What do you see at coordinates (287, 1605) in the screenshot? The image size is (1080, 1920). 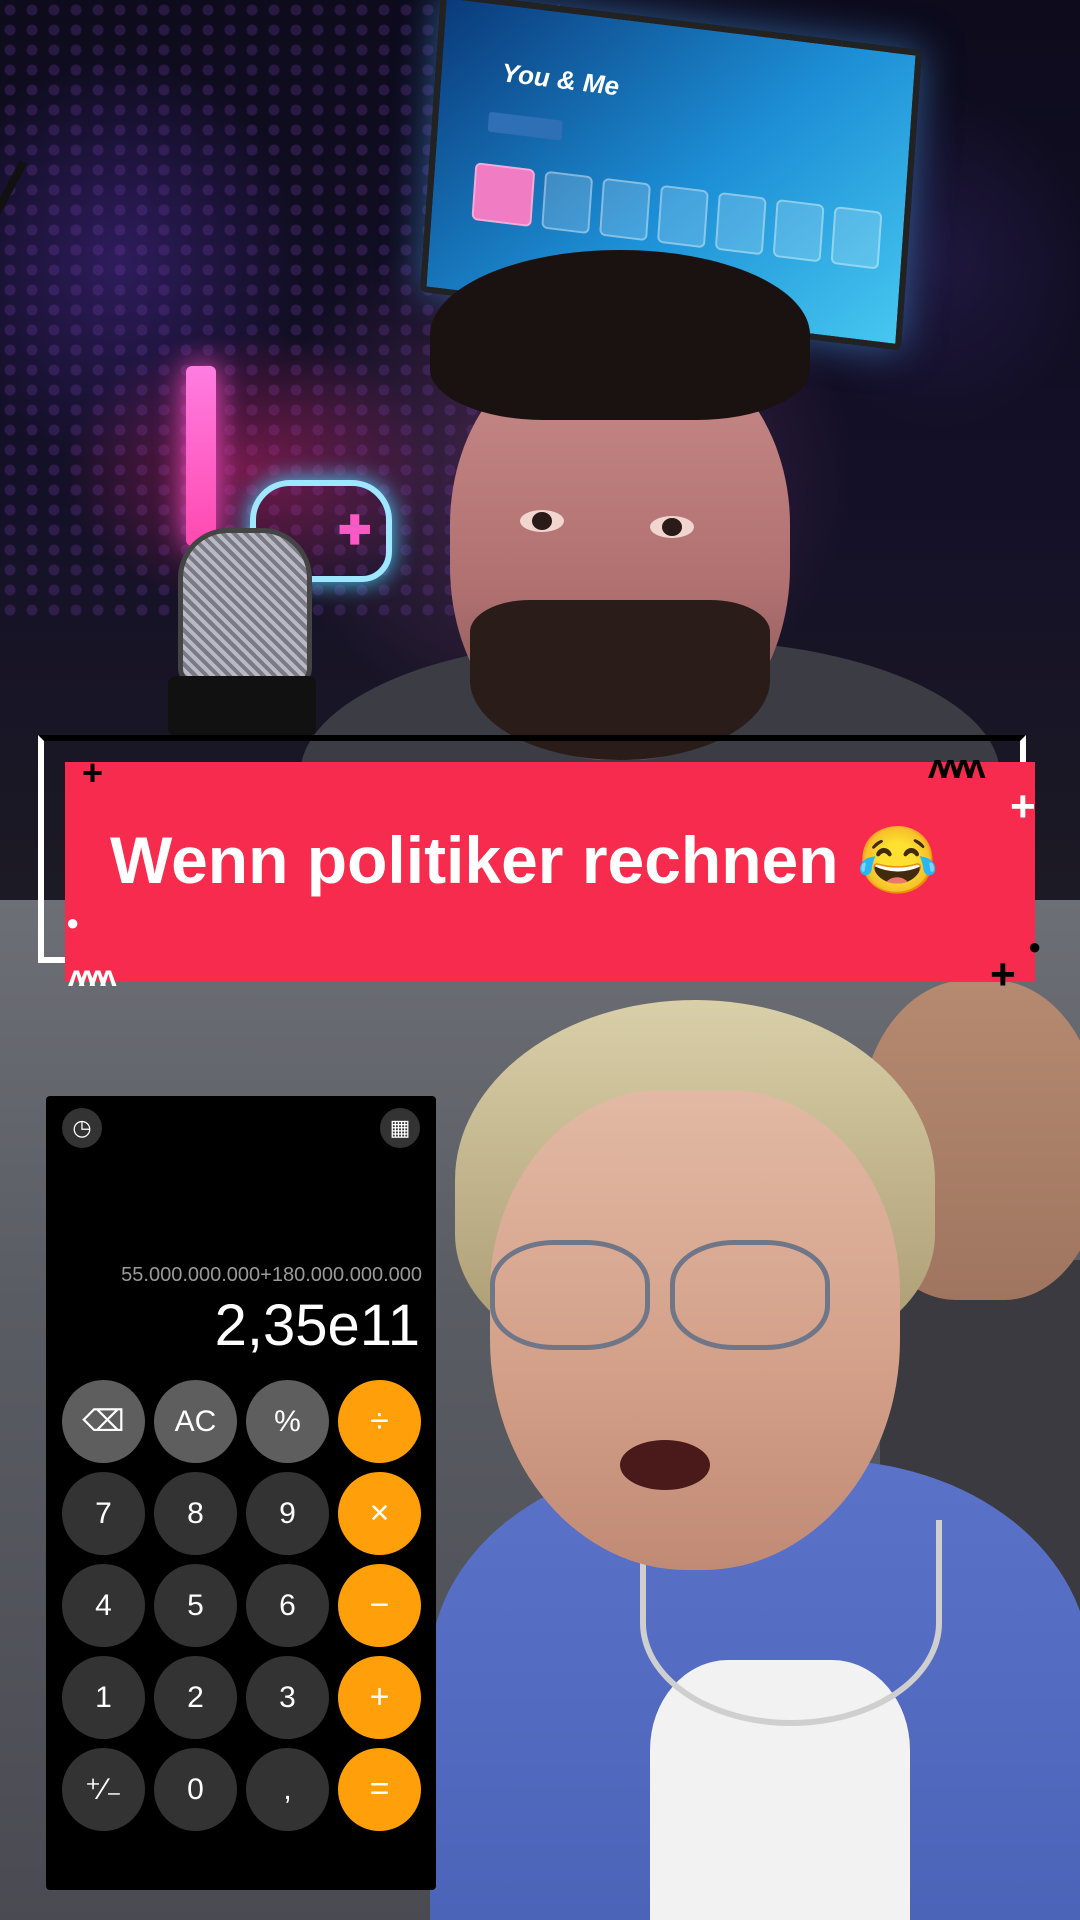 I see `calc-key-10: 6` at bounding box center [287, 1605].